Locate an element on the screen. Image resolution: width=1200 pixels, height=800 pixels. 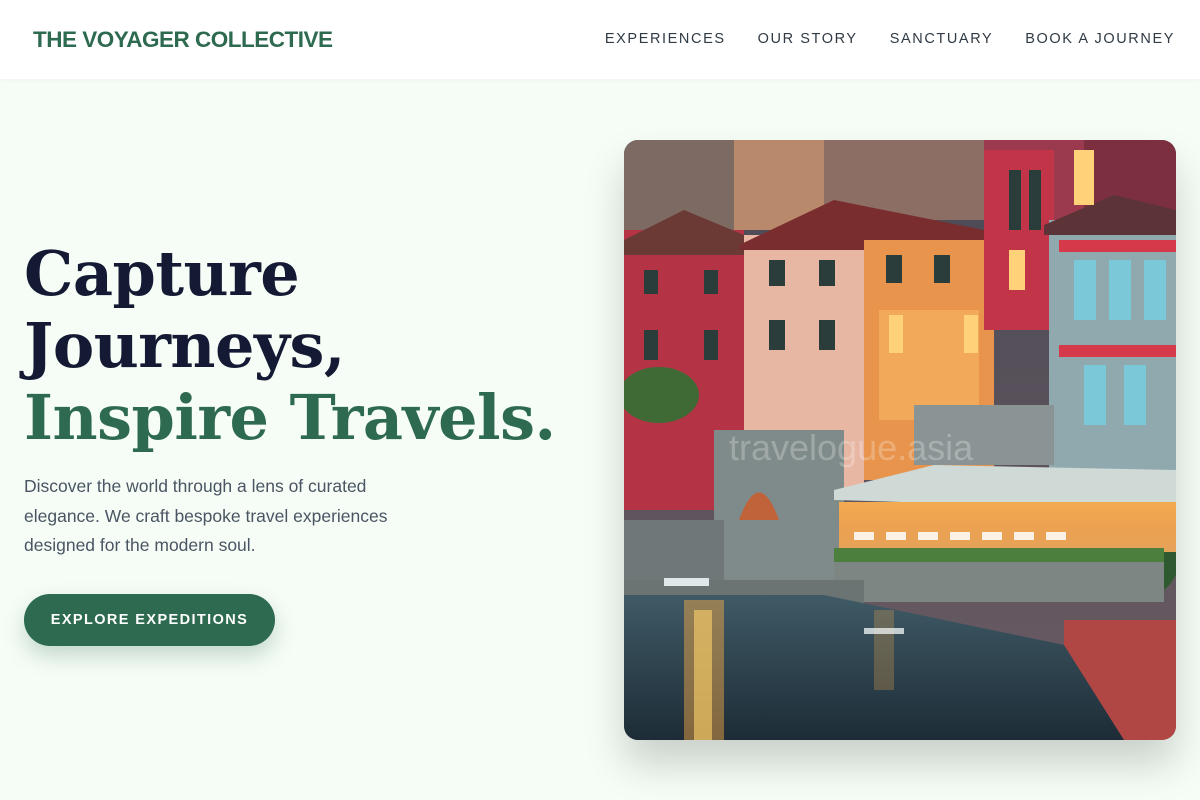
headline-line-1: Capture is located at coordinates (162, 273).